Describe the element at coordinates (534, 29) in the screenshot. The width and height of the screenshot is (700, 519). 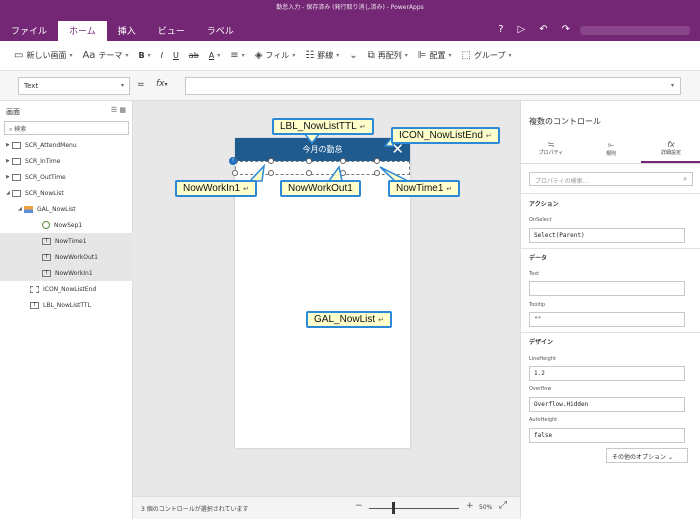
I see `title-actions: ? ▷ ↶ ↷` at that location.